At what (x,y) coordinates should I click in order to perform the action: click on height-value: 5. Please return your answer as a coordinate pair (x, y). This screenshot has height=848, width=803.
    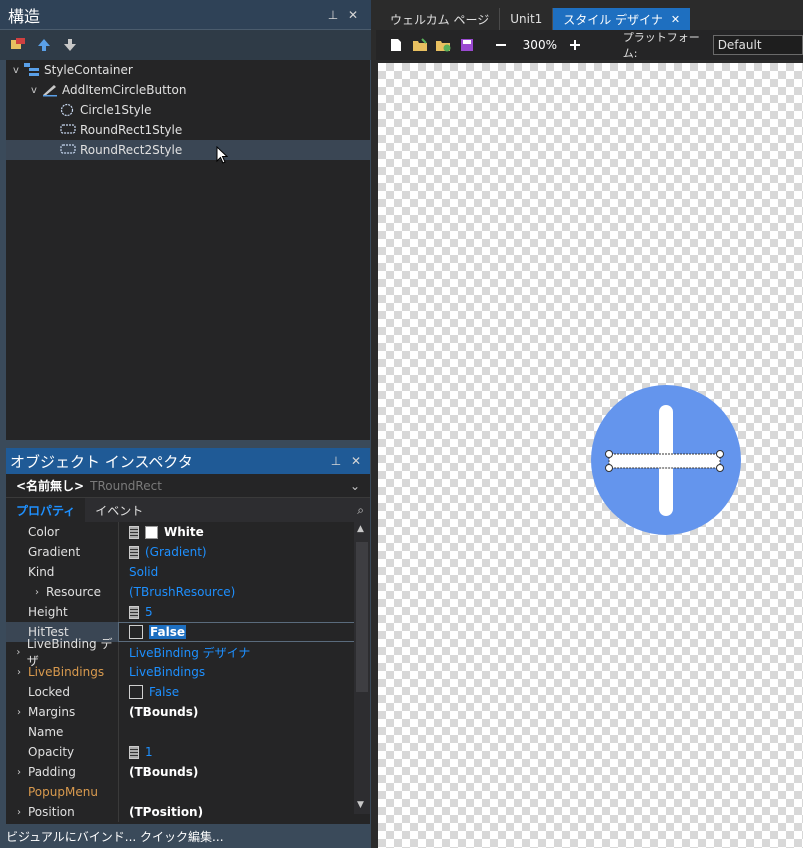
    Looking at the image, I should click on (149, 612).